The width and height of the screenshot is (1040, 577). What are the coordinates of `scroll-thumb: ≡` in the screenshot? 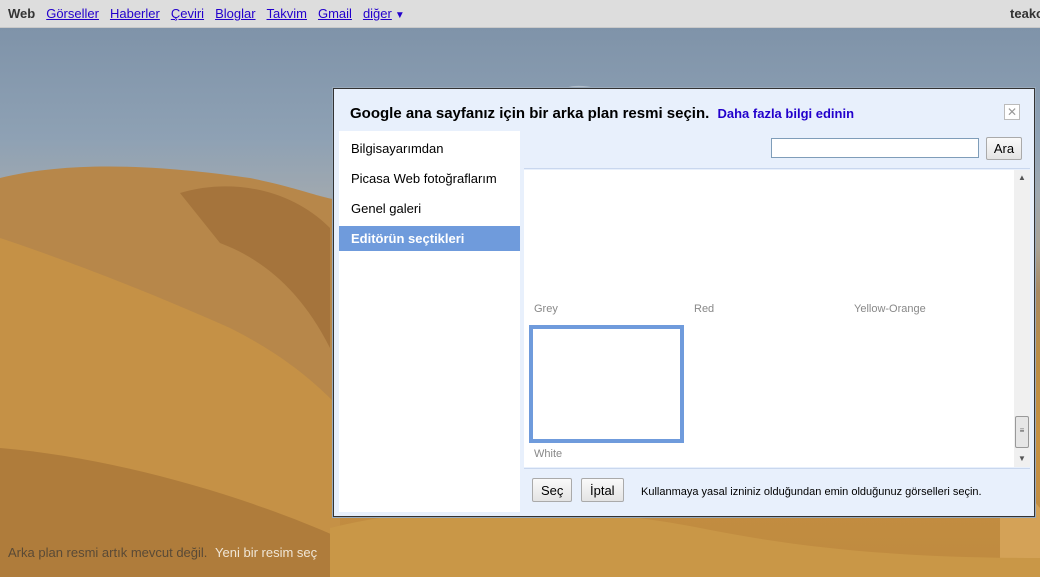 It's located at (1022, 432).